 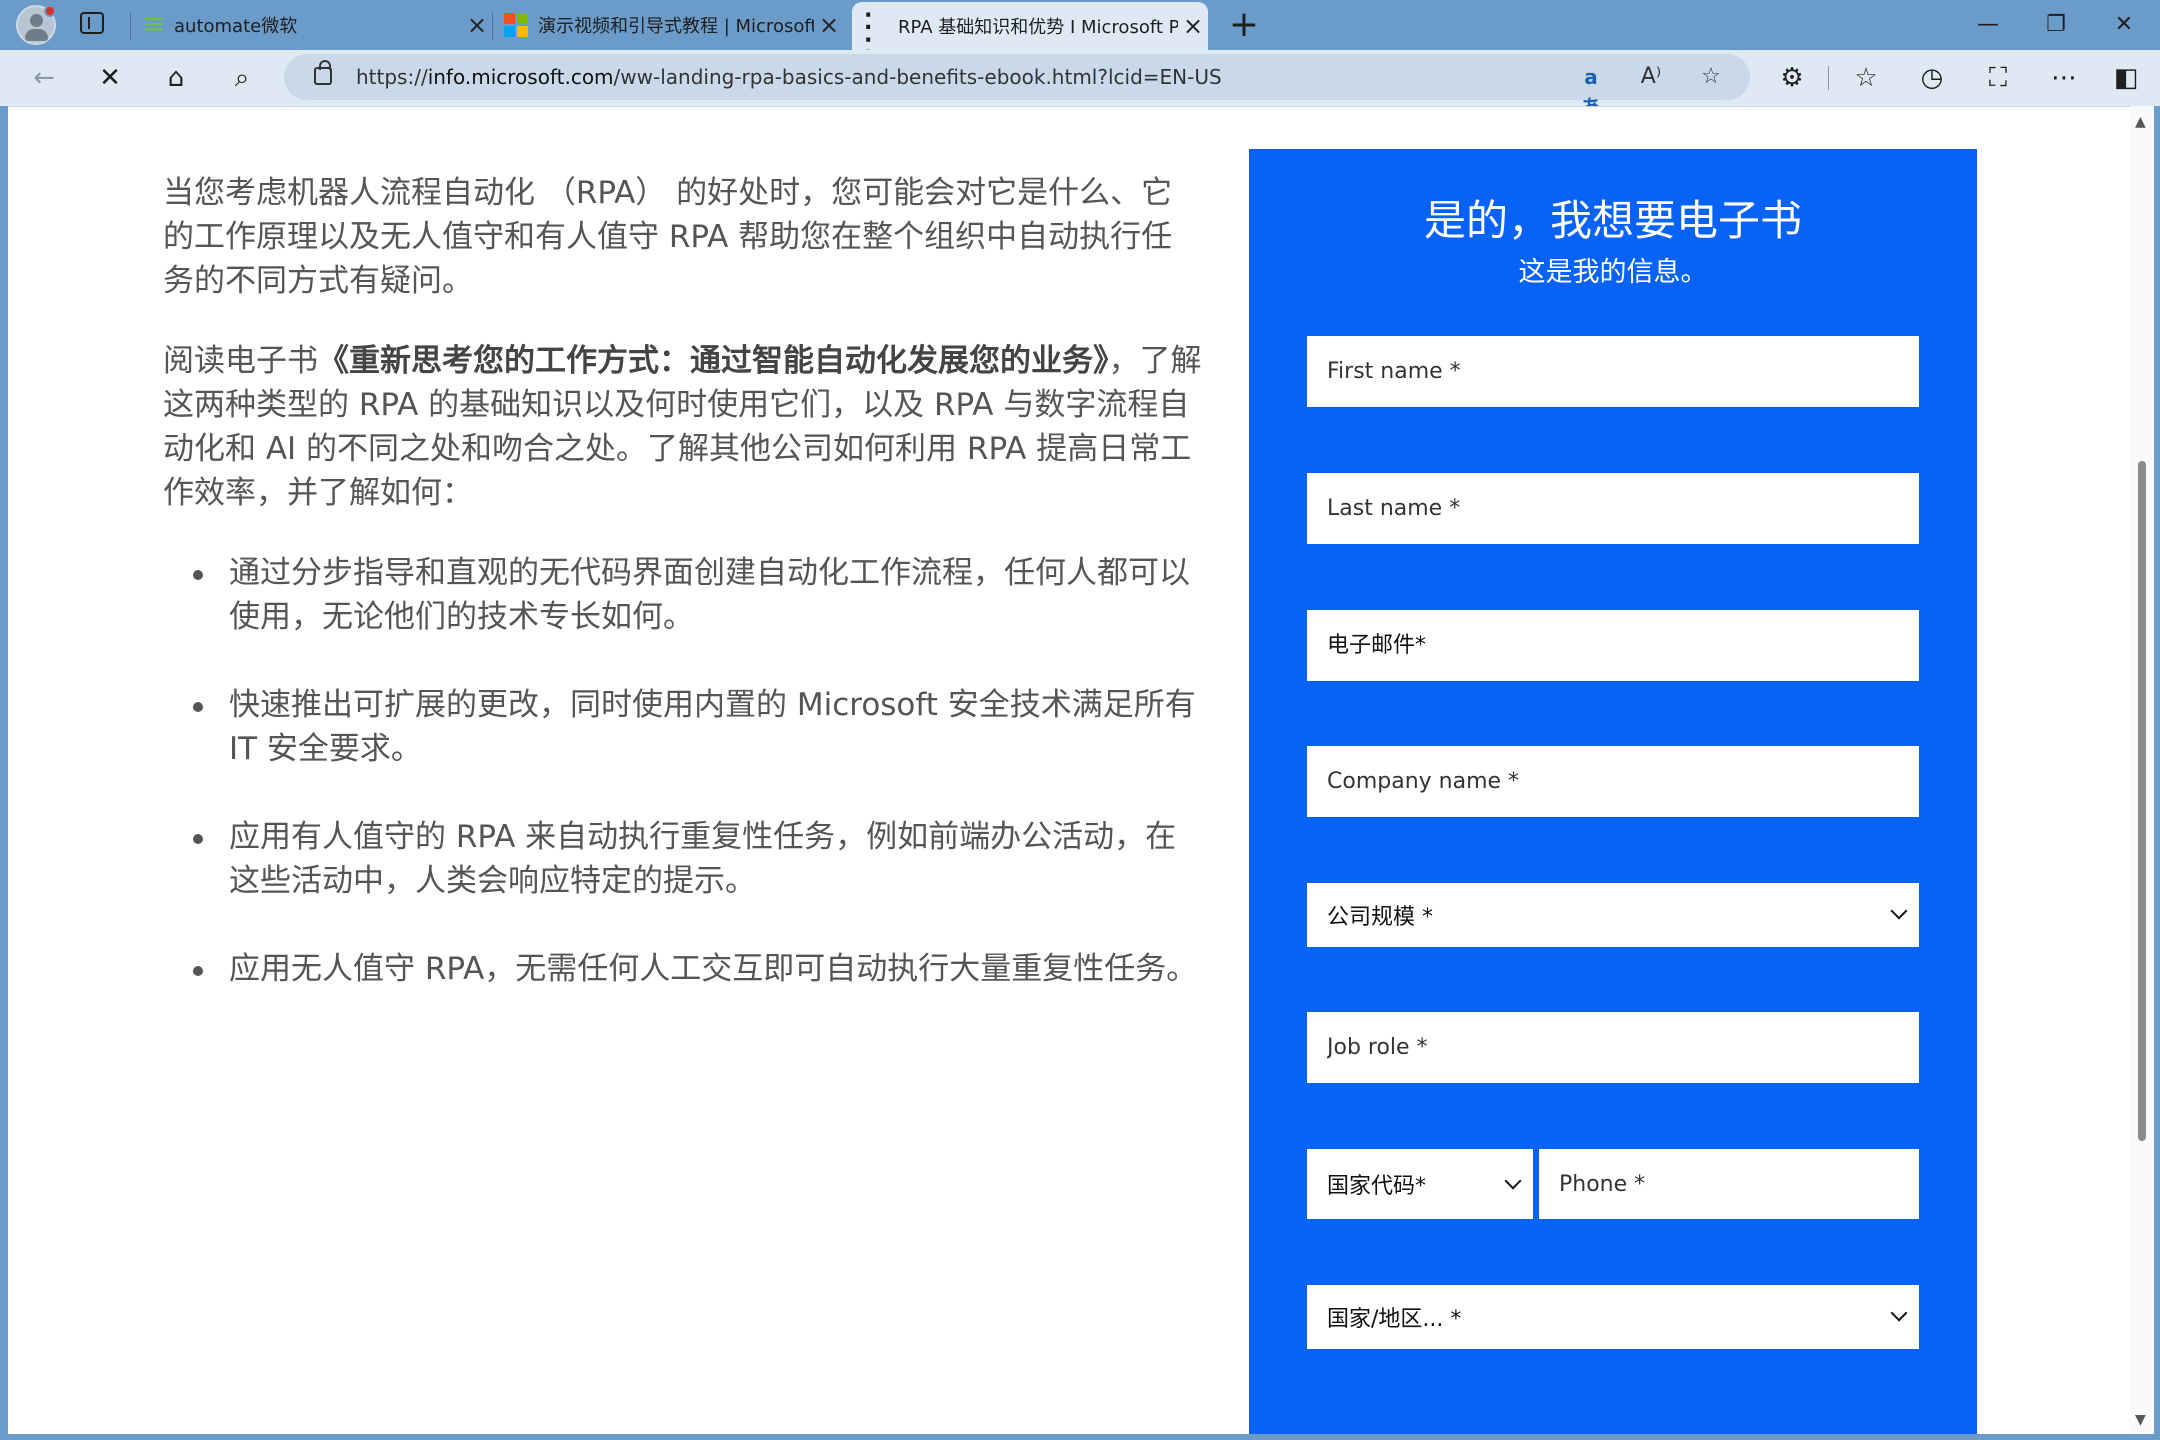 I want to click on restore-button: ❐, so click(x=2056, y=25).